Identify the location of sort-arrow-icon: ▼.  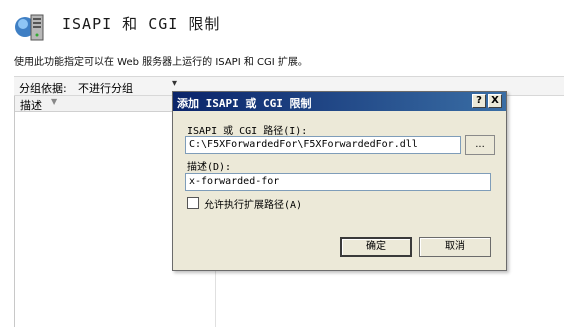
(54, 101).